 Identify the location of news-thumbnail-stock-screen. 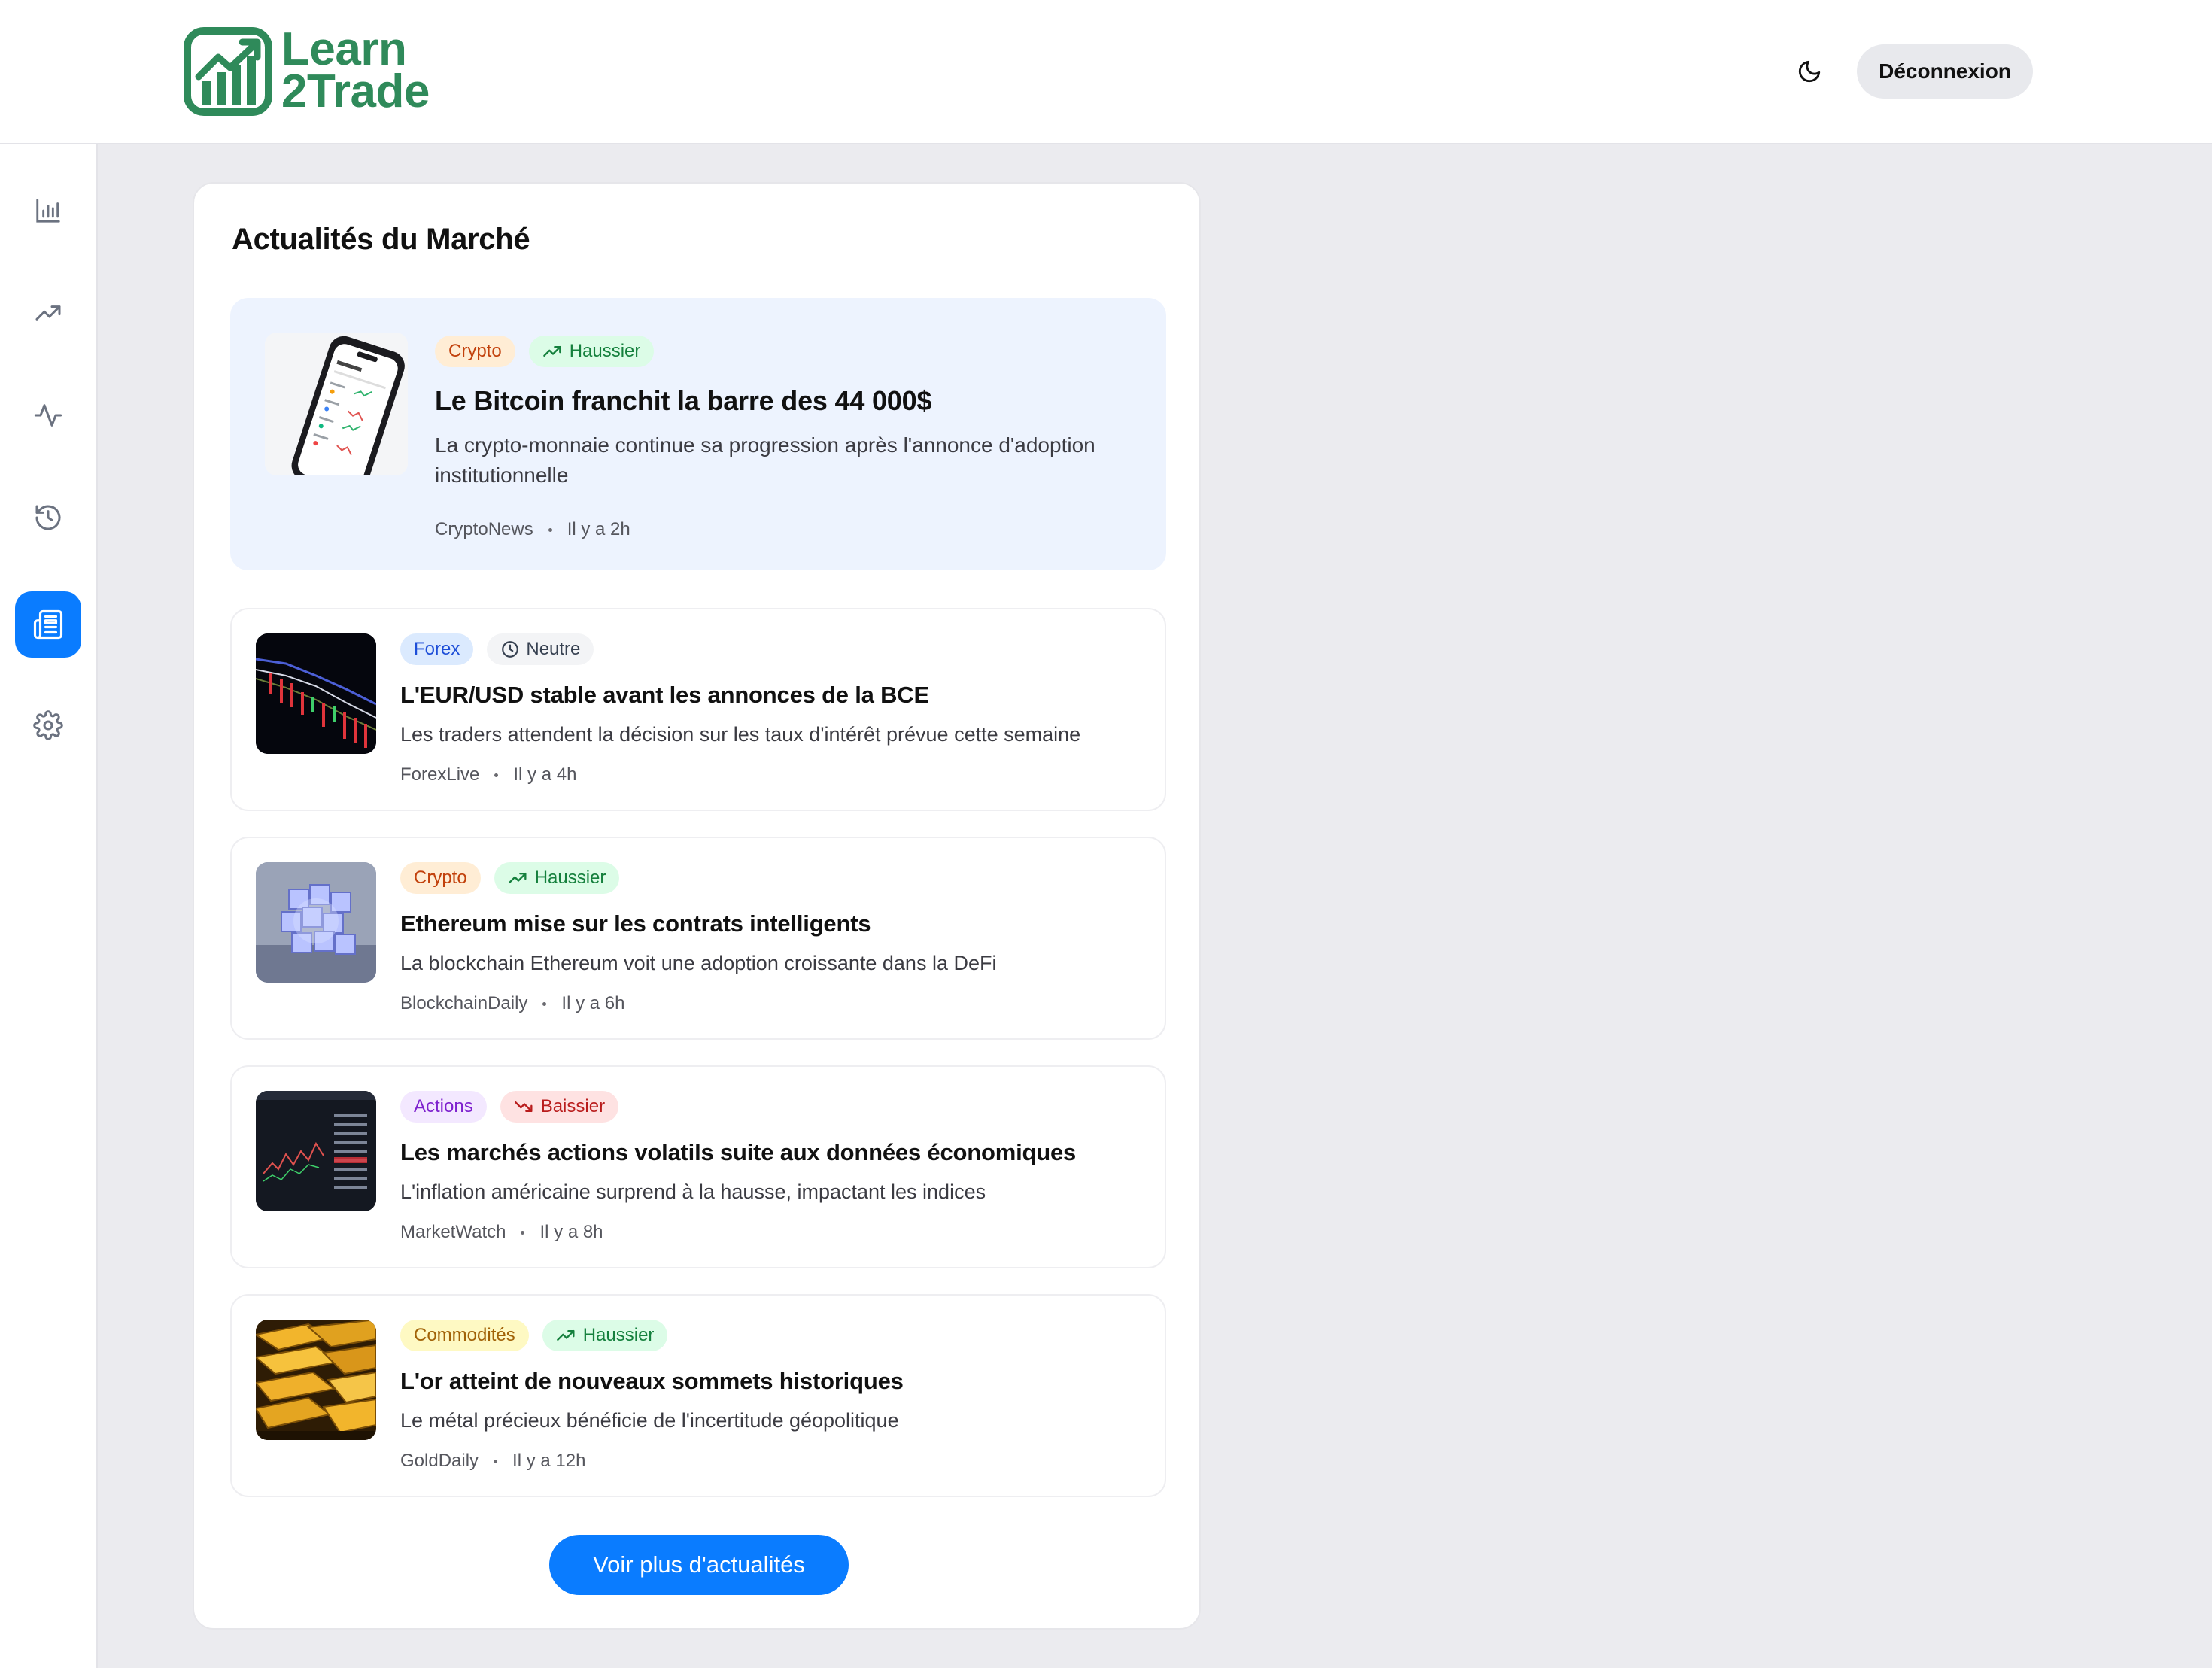
(316, 1151).